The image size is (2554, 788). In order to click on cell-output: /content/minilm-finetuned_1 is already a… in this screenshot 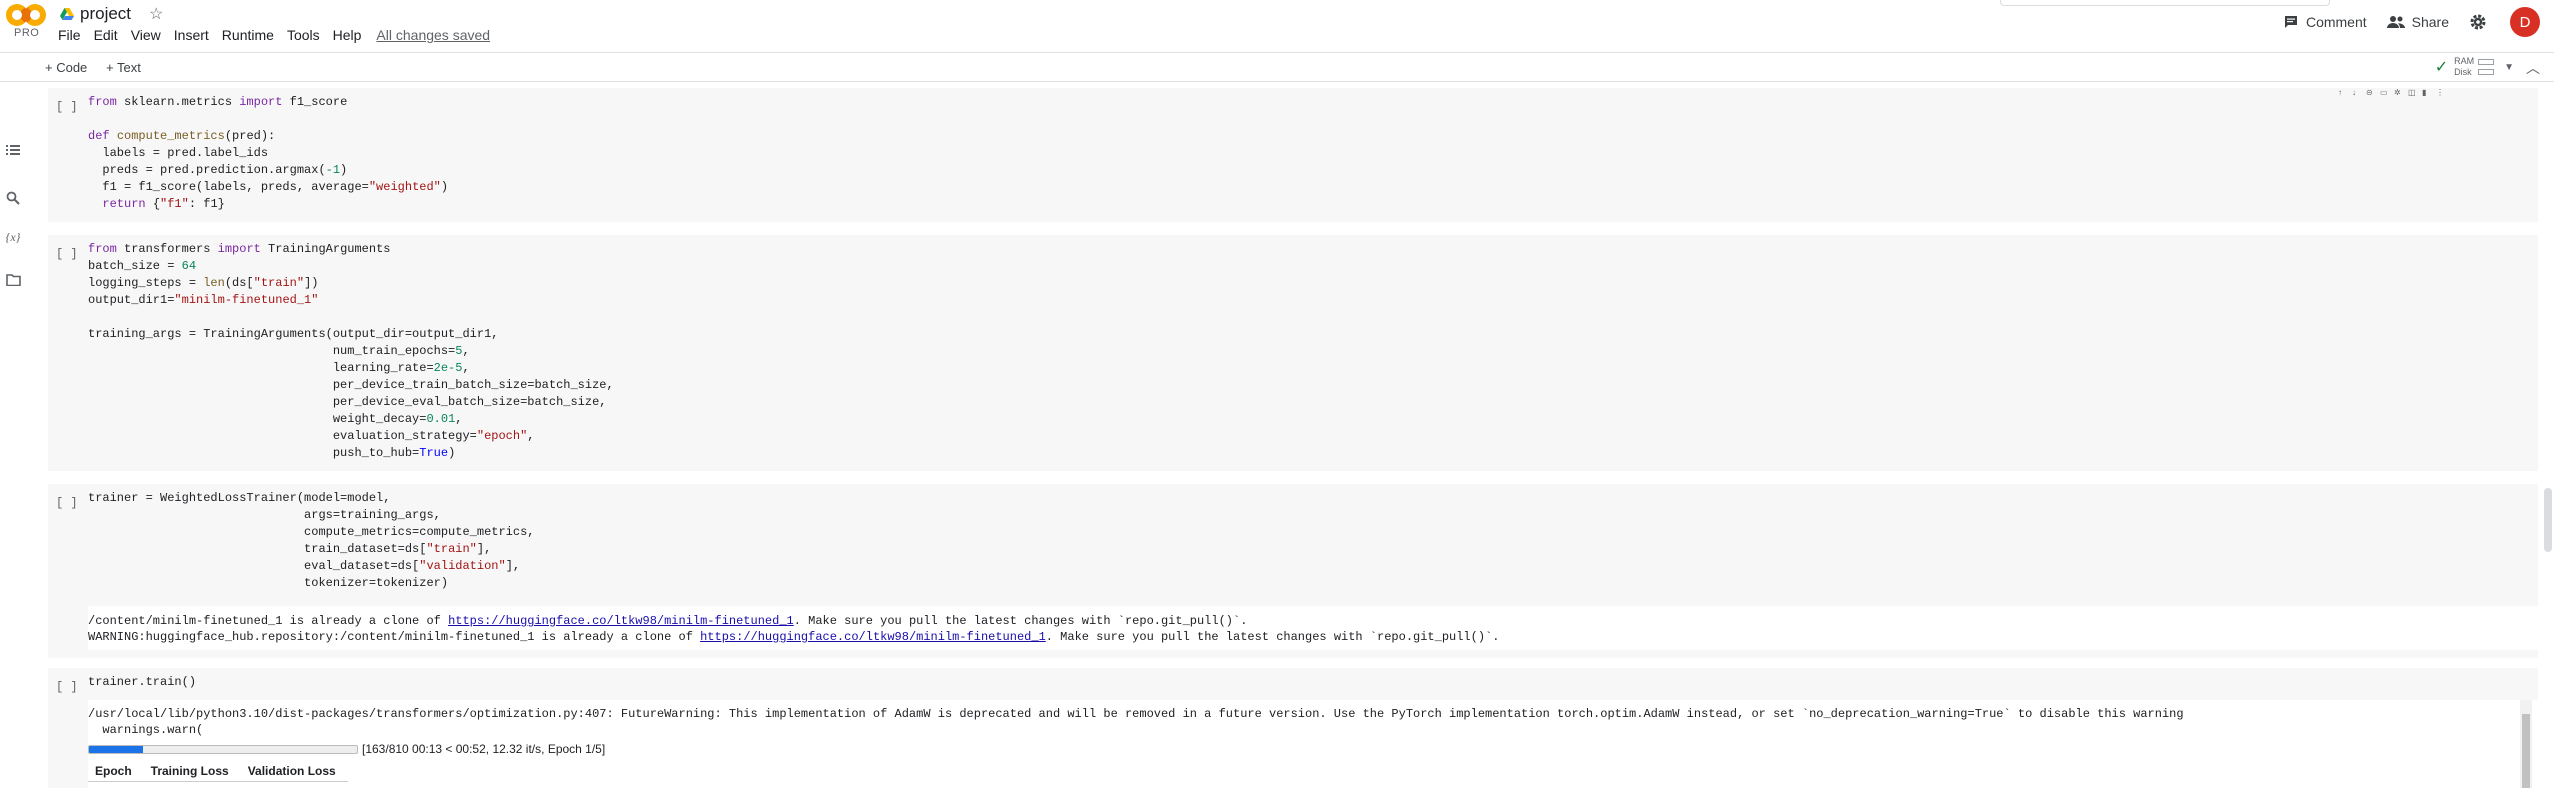, I will do `click(1313, 628)`.